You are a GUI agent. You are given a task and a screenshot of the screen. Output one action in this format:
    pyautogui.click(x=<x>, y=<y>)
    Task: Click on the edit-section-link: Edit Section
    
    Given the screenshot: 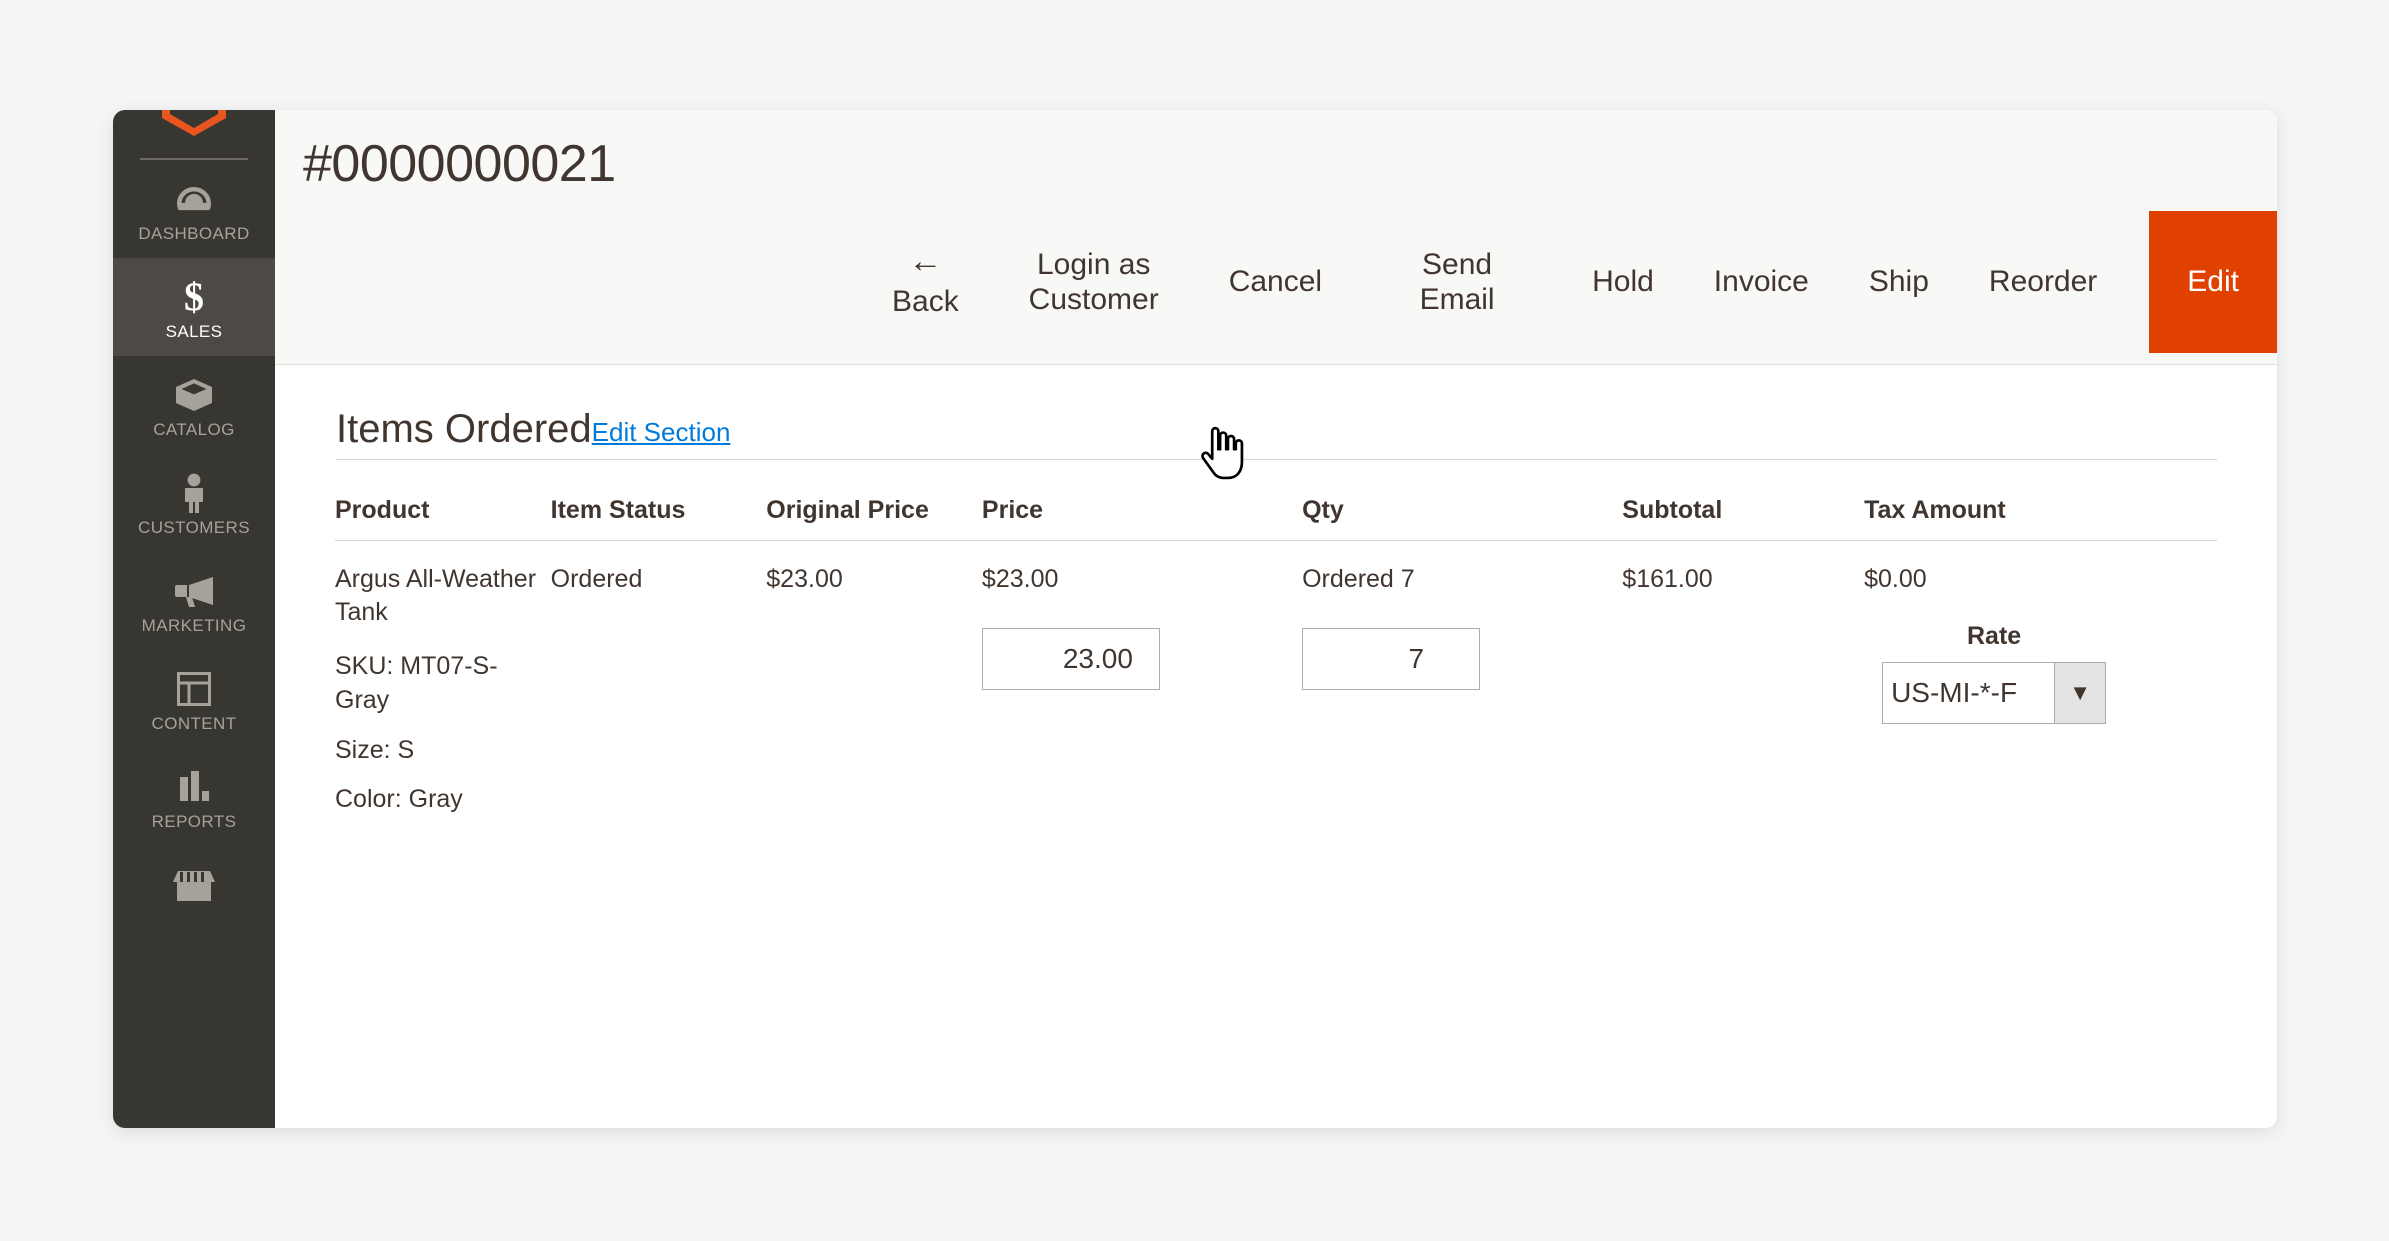 What is the action you would take?
    pyautogui.click(x=661, y=432)
    